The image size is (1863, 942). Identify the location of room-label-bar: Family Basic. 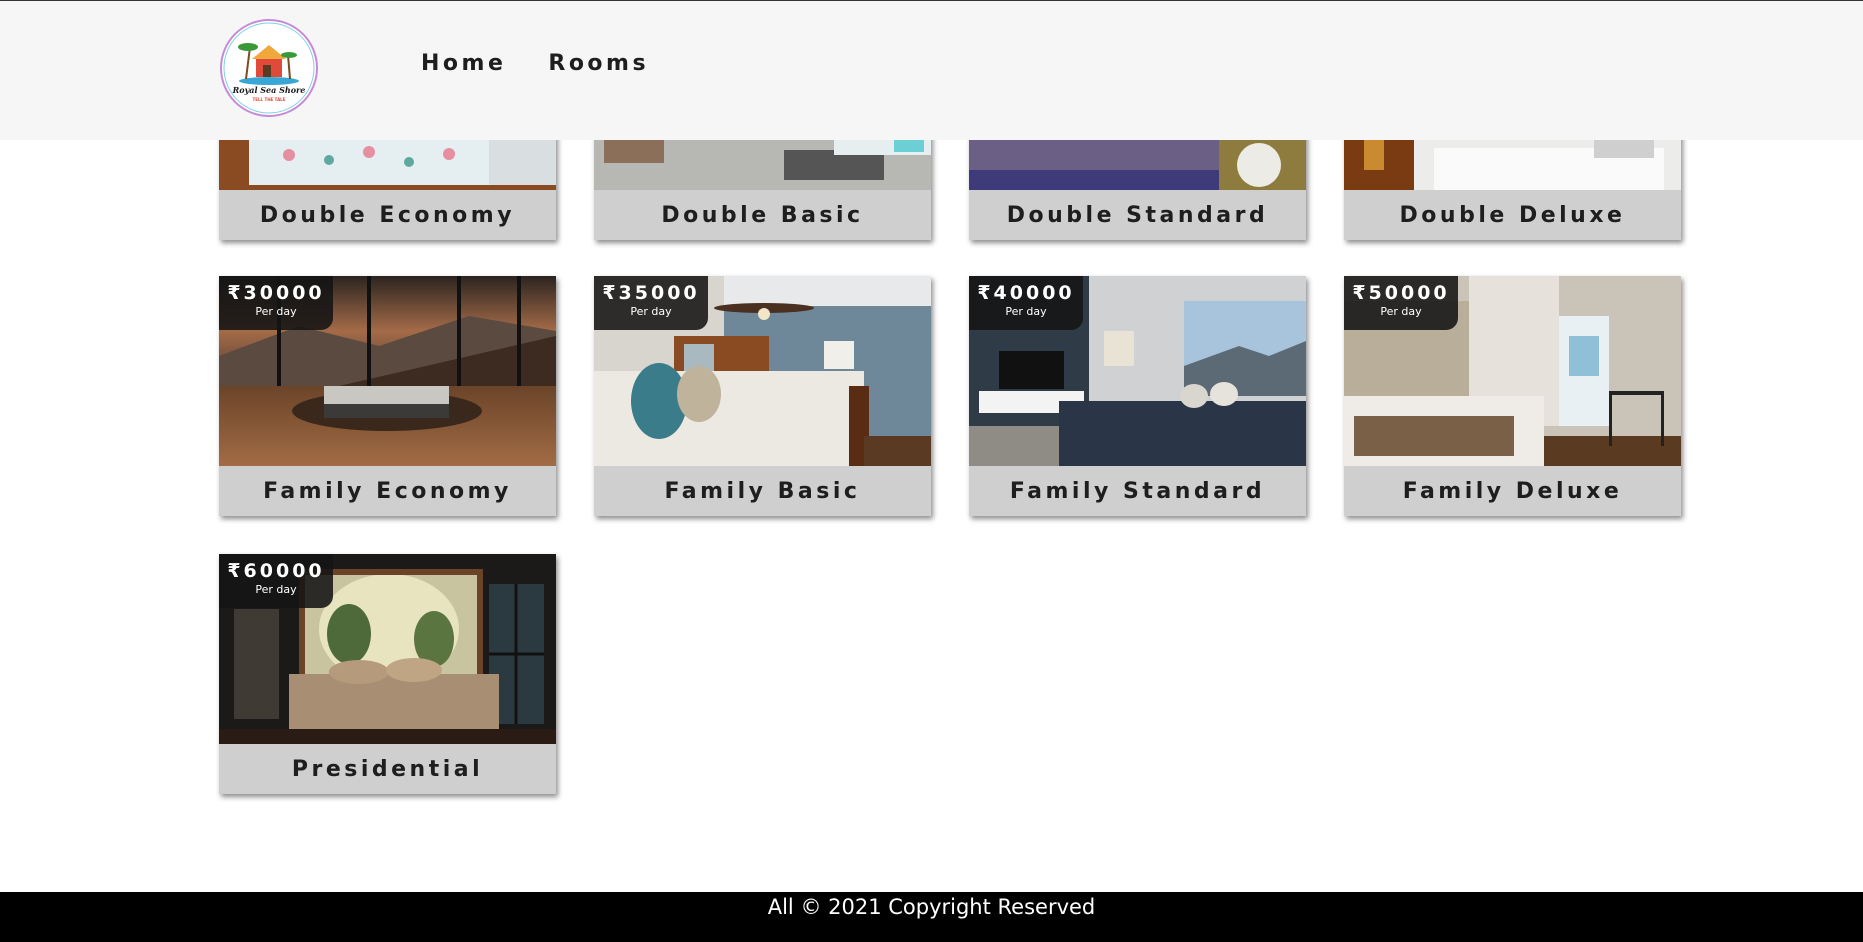
(762, 491).